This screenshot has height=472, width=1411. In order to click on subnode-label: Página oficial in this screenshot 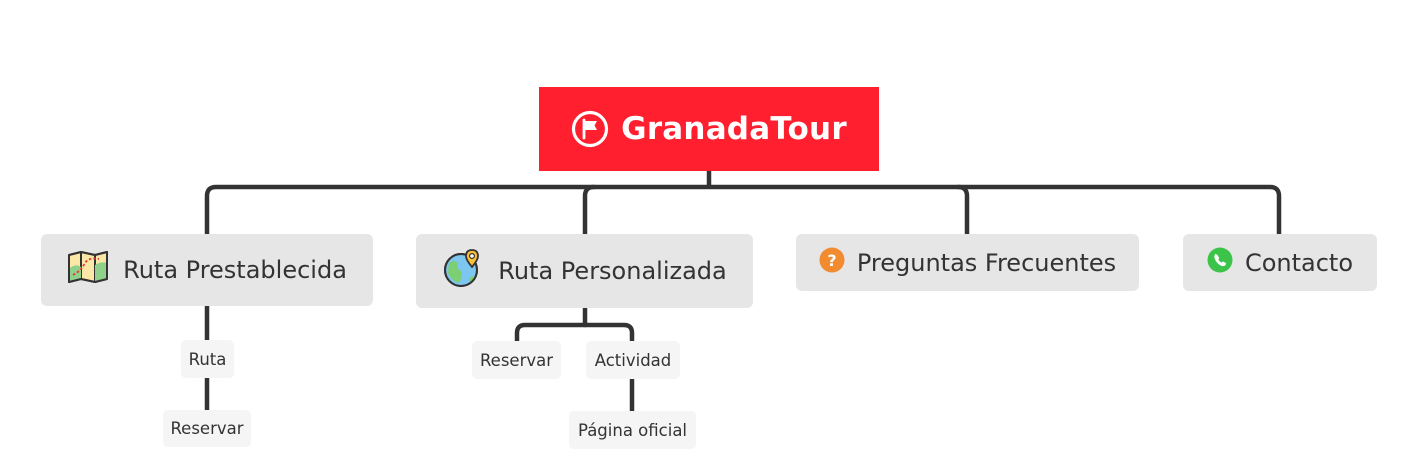, I will do `click(632, 430)`.